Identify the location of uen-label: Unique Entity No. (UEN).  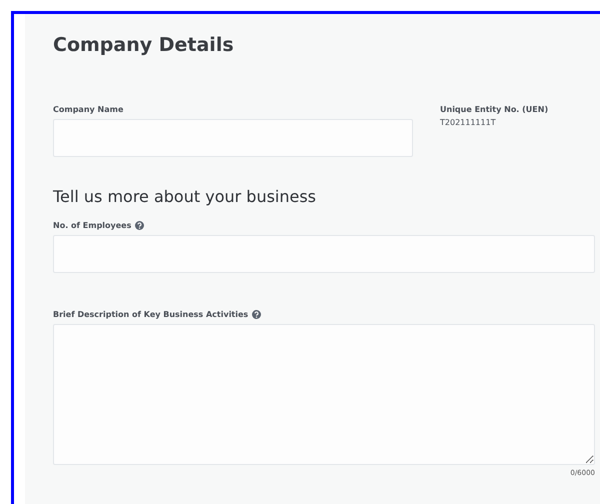
(494, 109).